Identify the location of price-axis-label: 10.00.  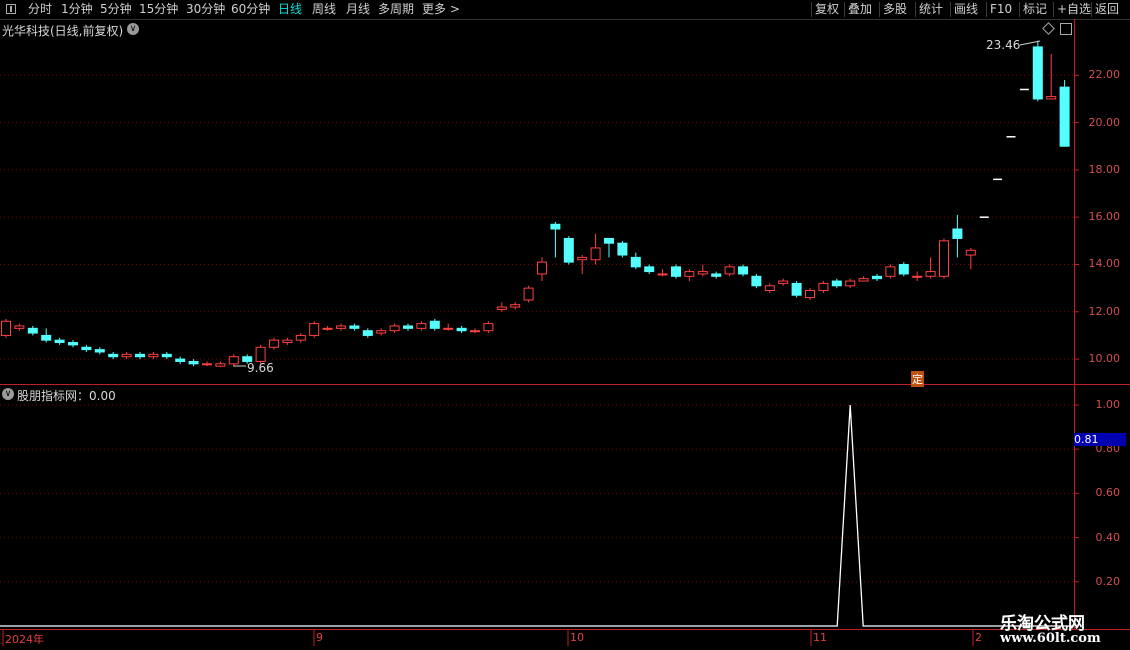
(1104, 359).